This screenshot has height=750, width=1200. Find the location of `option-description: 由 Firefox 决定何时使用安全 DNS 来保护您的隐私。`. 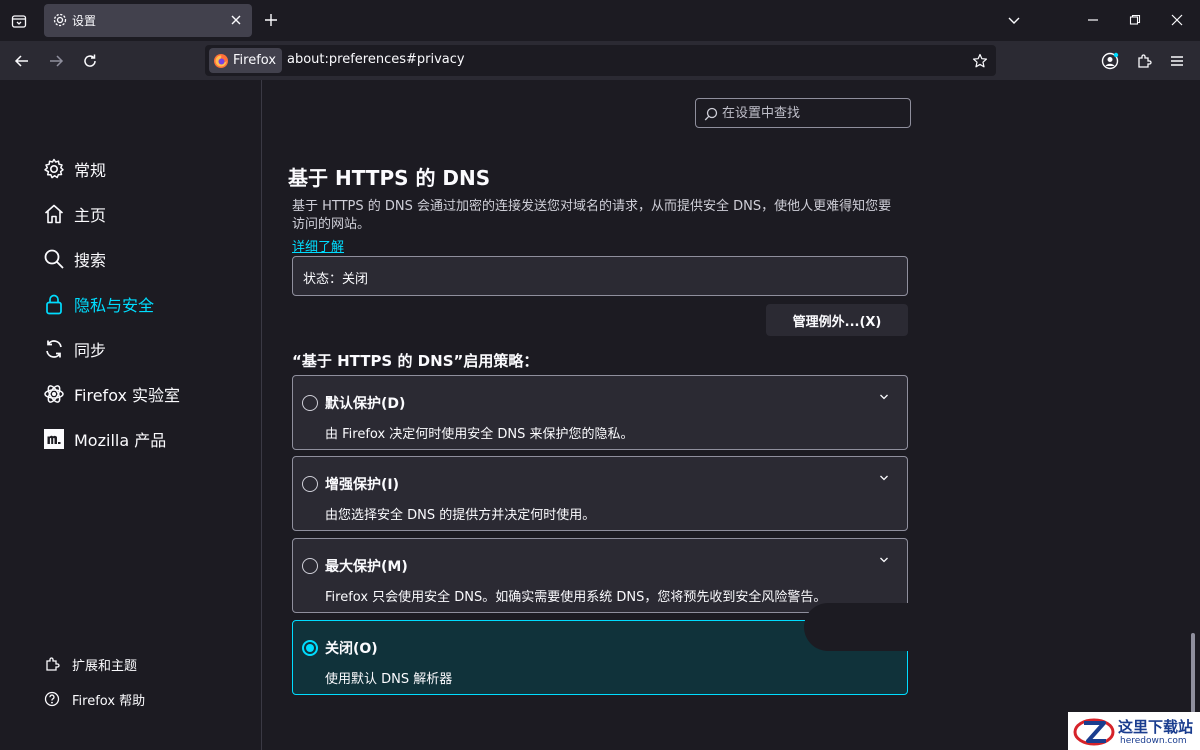

option-description: 由 Firefox 决定何时使用安全 DNS 来保护您的隐私。 is located at coordinates (479, 434).